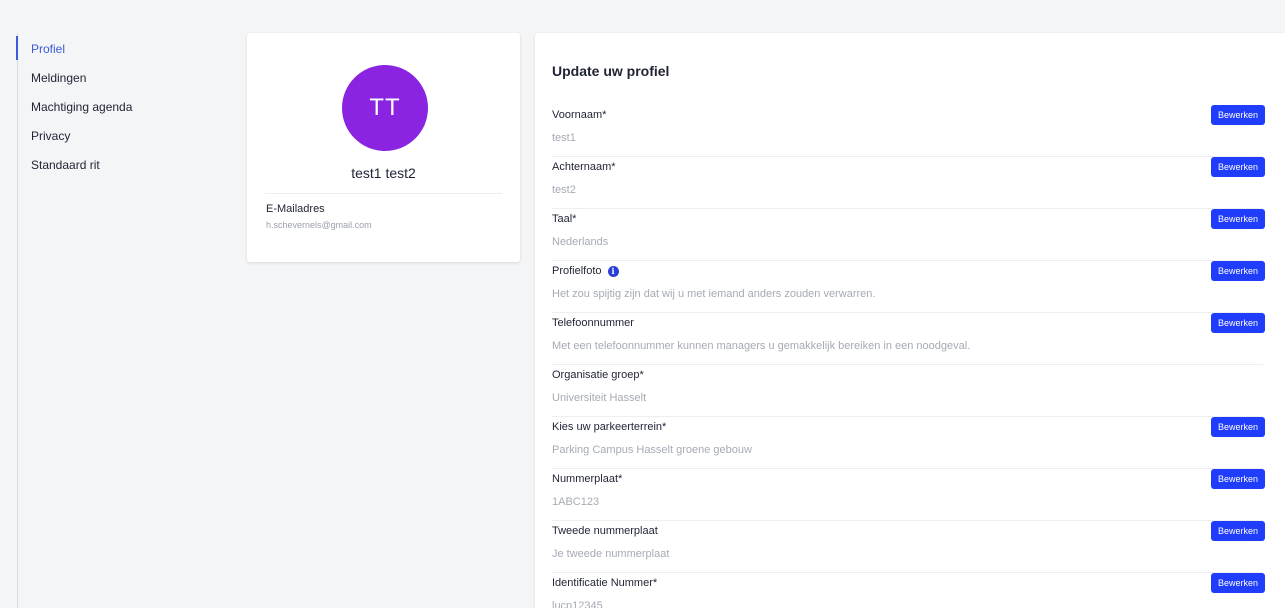 The height and width of the screenshot is (608, 1285). What do you see at coordinates (599, 398) in the screenshot?
I see `field-value: Universiteit Hasselt` at bounding box center [599, 398].